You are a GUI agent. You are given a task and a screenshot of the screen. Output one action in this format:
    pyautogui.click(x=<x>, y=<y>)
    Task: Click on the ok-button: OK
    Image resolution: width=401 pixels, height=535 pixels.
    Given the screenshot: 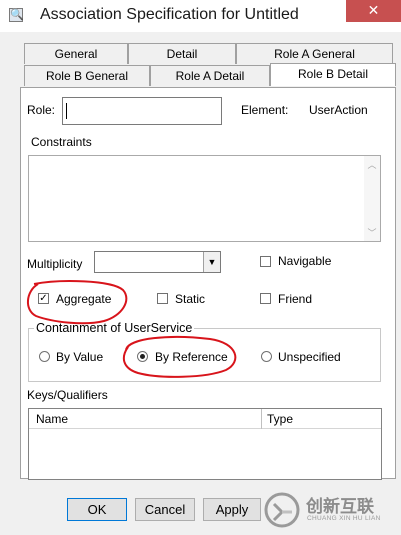 What is the action you would take?
    pyautogui.click(x=97, y=509)
    